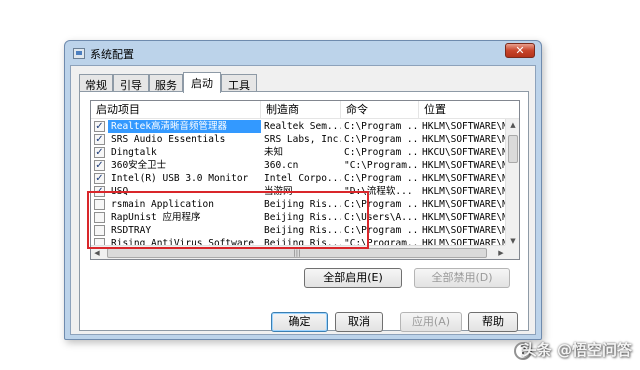 The width and height of the screenshot is (640, 370). What do you see at coordinates (462, 278) in the screenshot?
I see `disable-all-button: 全部禁用(D)` at bounding box center [462, 278].